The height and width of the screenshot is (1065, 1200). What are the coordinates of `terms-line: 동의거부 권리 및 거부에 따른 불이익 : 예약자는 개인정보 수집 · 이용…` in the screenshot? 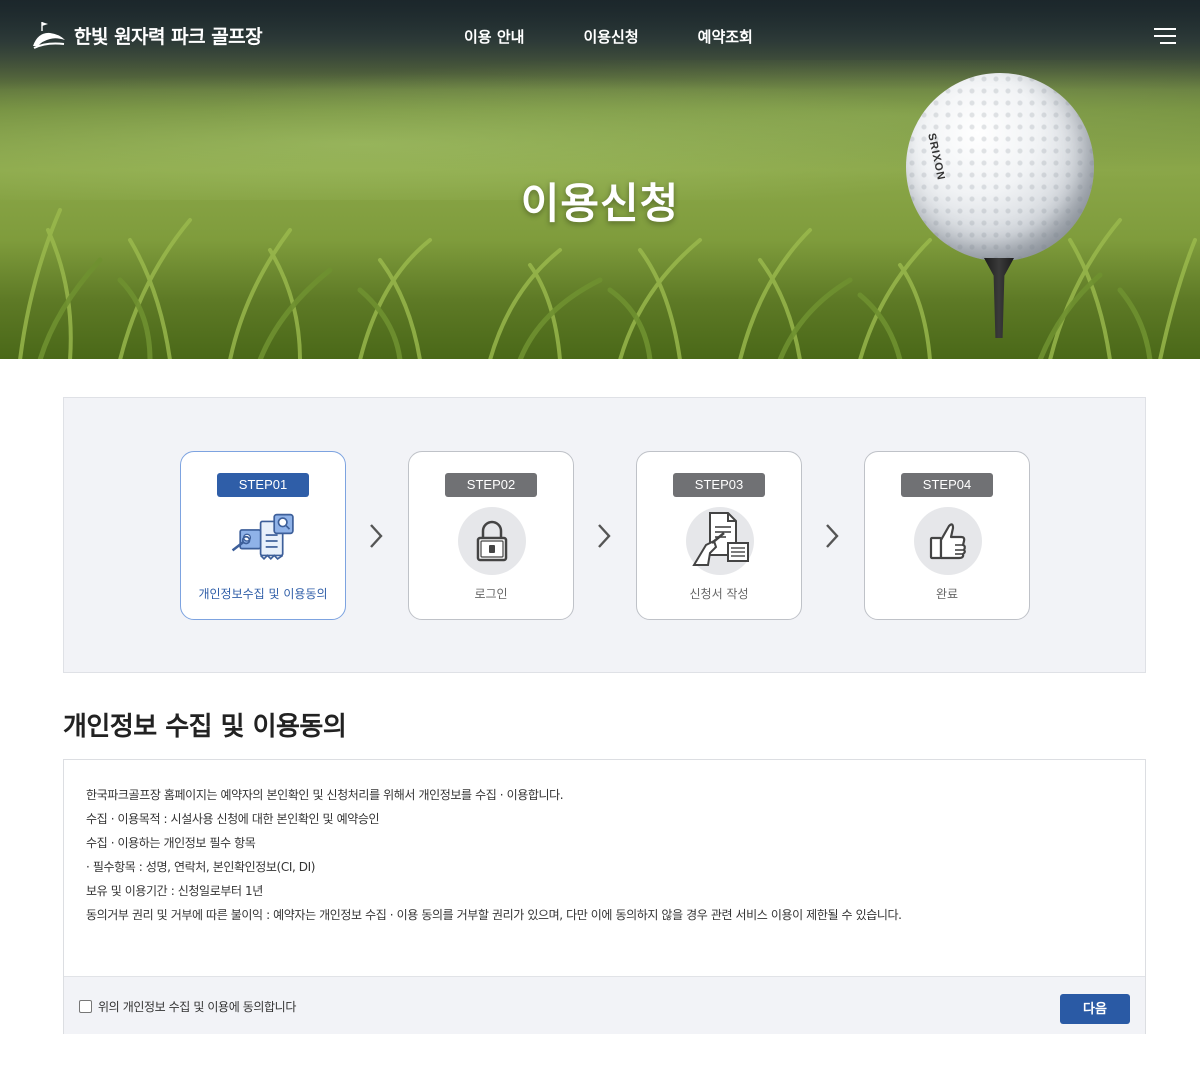 It's located at (494, 915).